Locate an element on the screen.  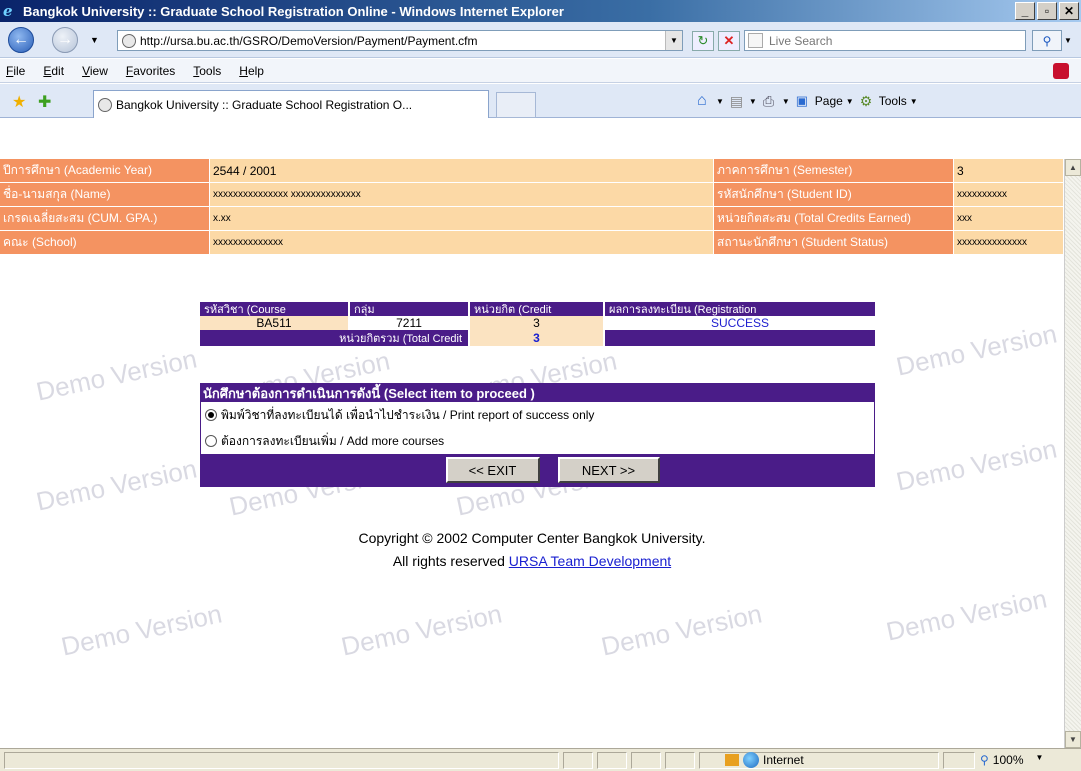
tools-menu-button: ⚙ Tools ▼ is located at coordinates (889, 101).